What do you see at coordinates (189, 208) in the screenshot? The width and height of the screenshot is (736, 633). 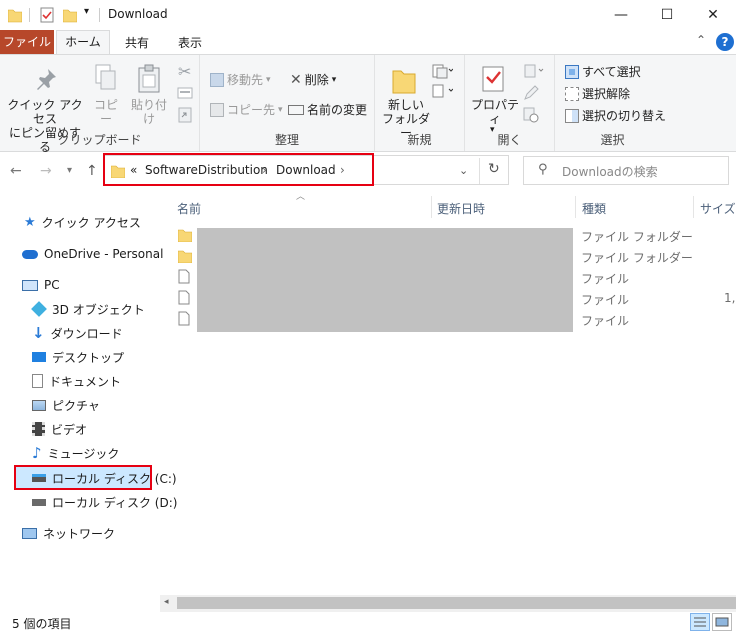 I see `column-header-name: 名前` at bounding box center [189, 208].